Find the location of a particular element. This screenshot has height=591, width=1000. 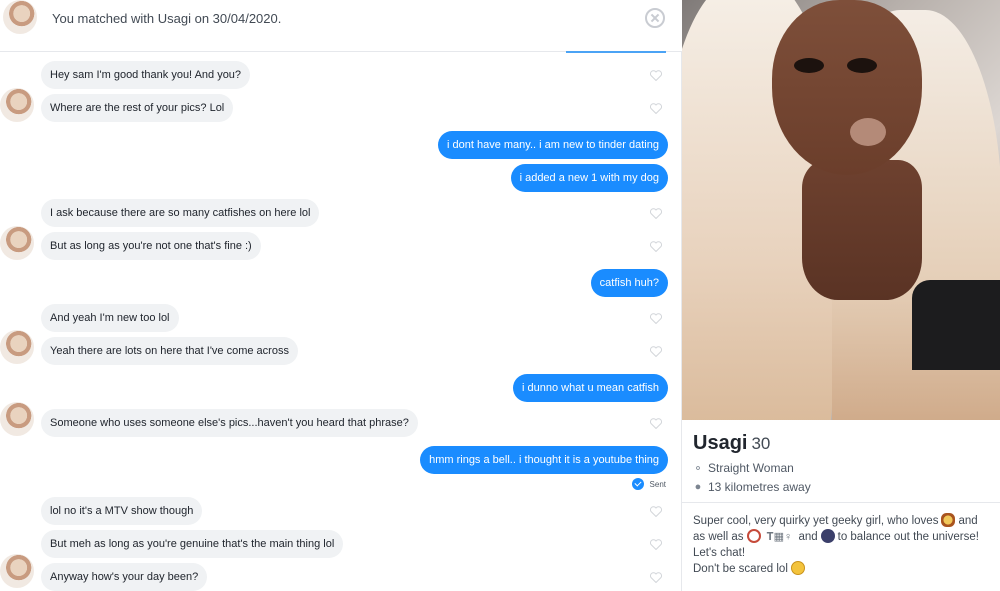

ninja-emoji-icon is located at coordinates (827, 536).